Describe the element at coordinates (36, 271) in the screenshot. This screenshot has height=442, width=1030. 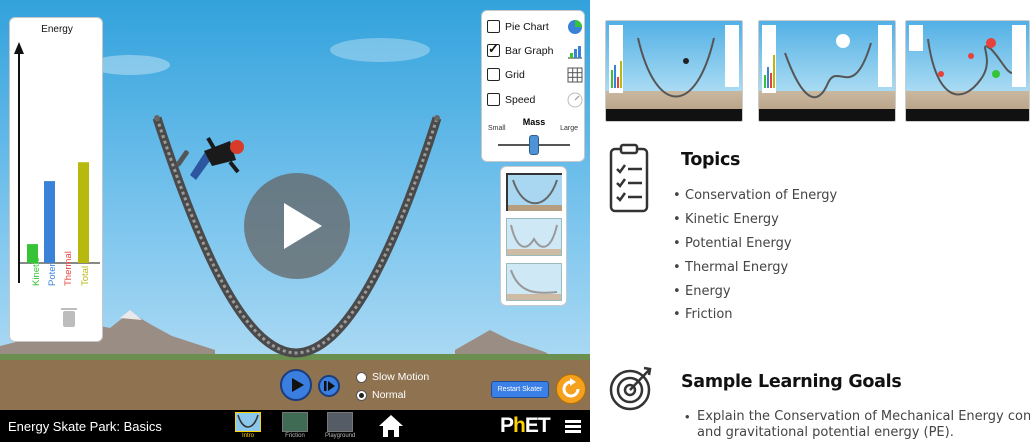
I see `kinetic-label: Kinetic` at that location.